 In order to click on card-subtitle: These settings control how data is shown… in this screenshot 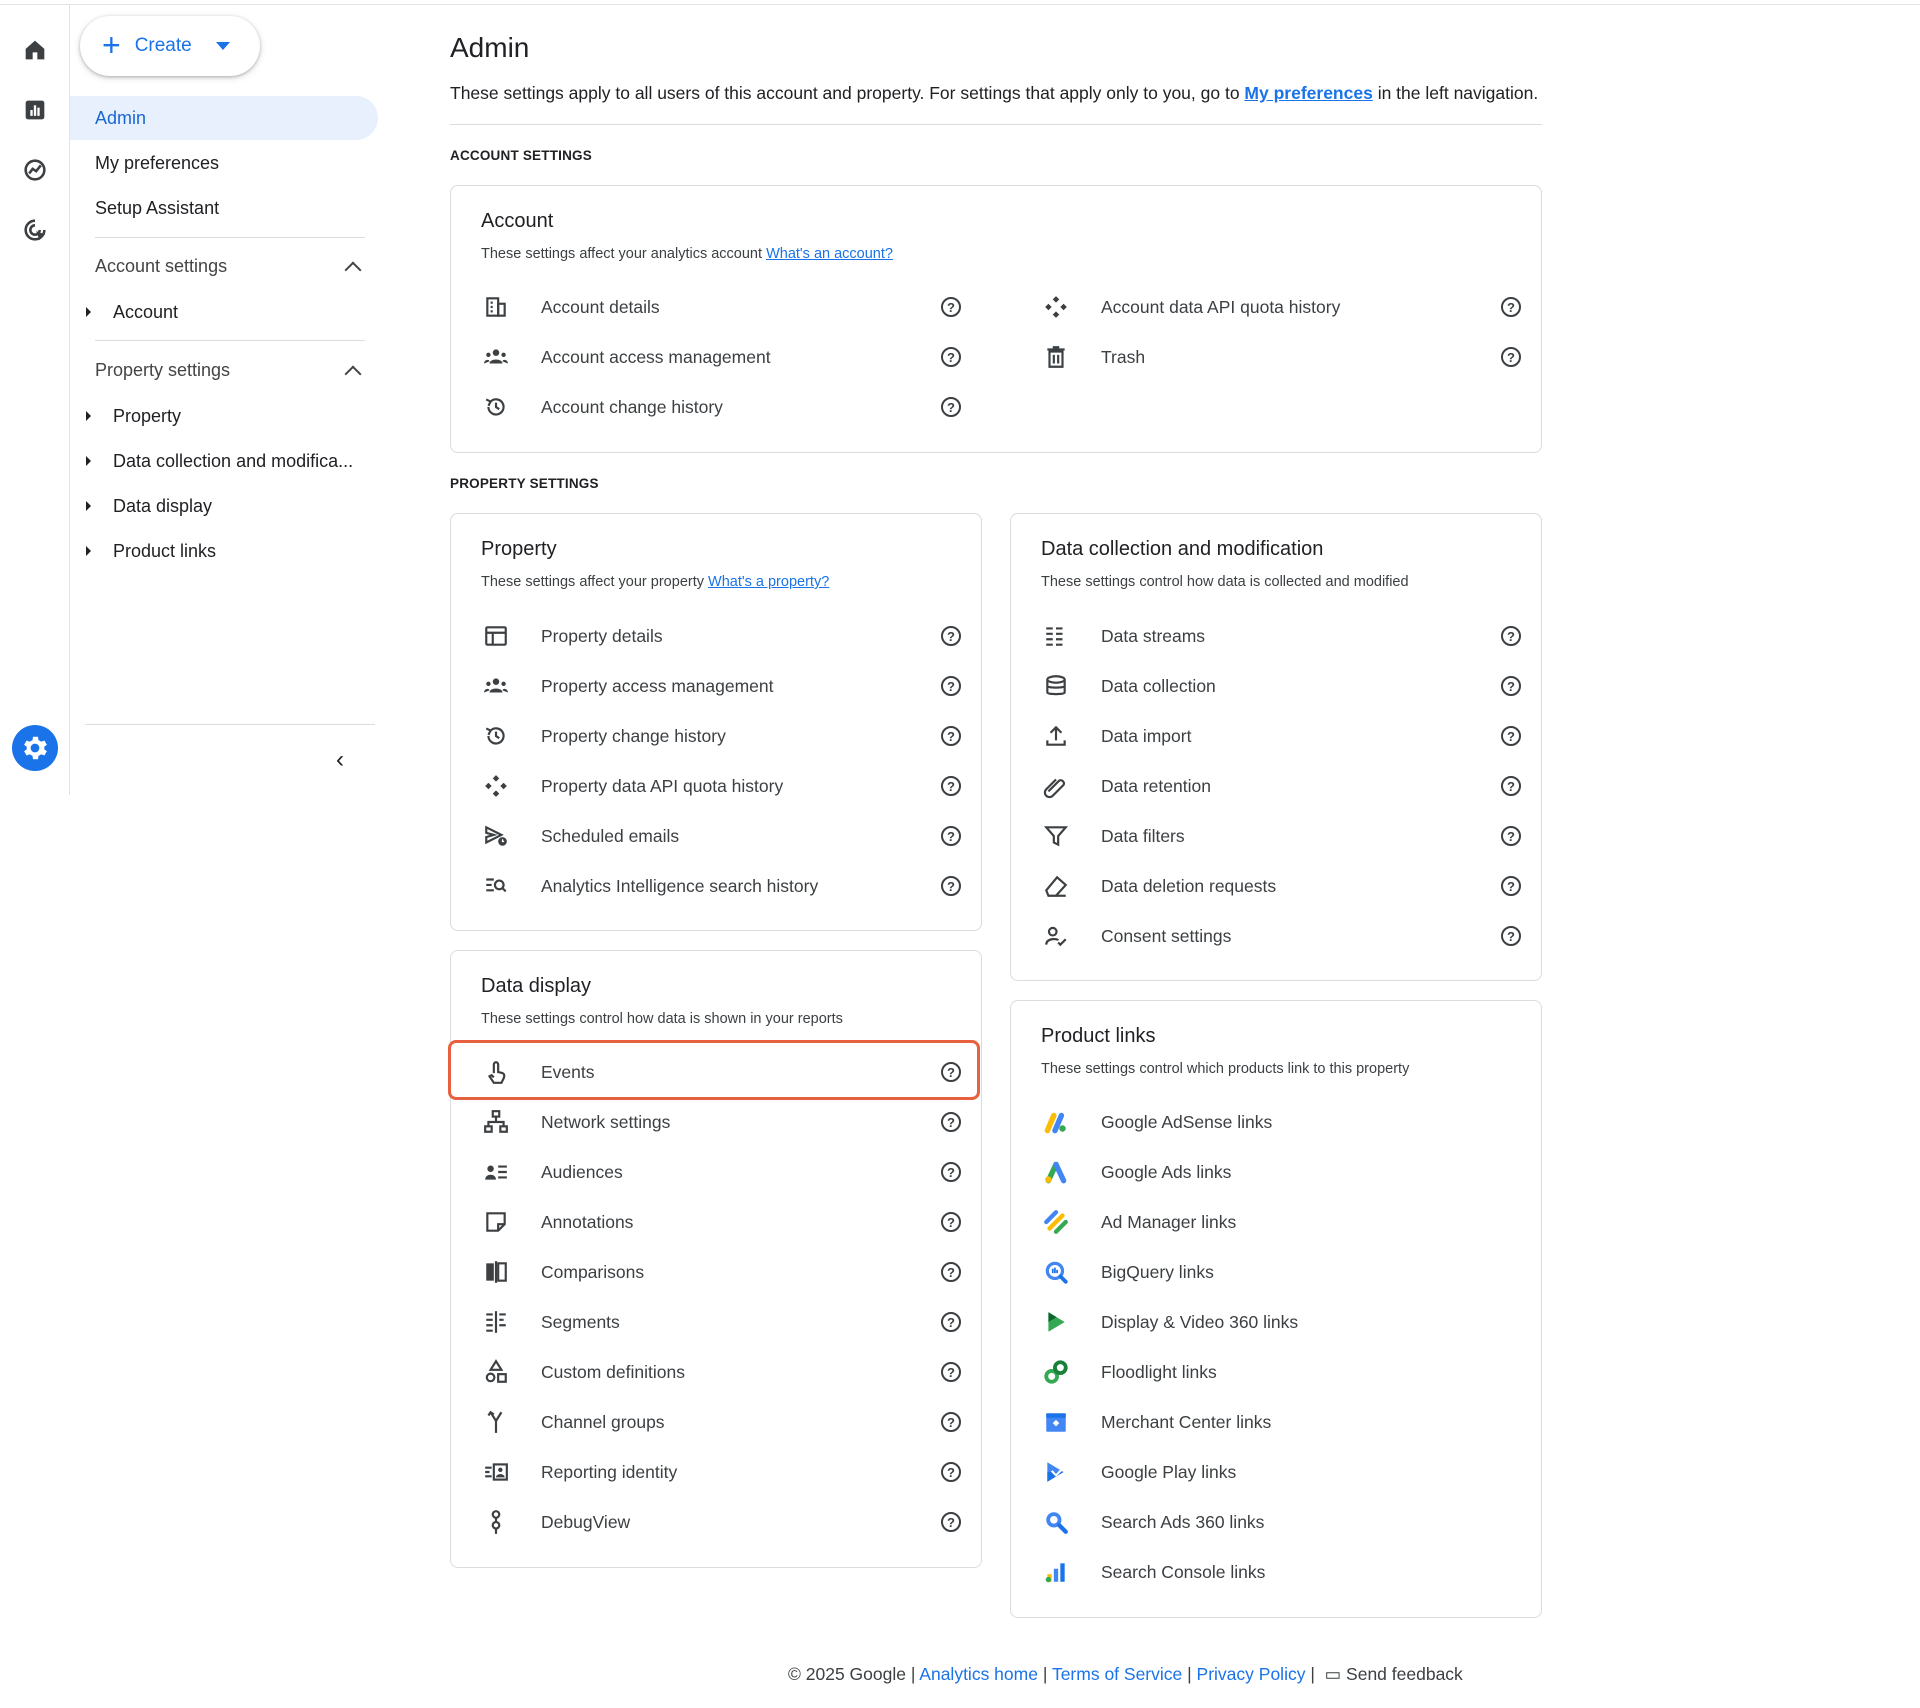, I will do `click(662, 1019)`.